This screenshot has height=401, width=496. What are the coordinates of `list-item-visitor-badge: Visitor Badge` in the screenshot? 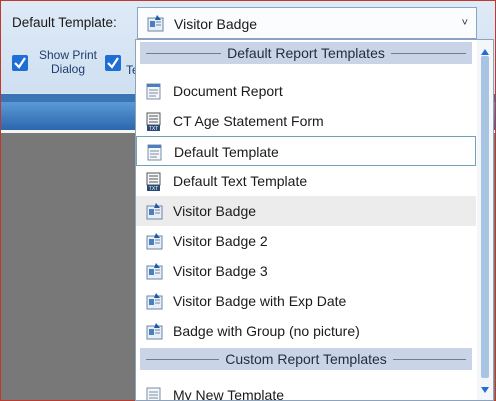 It's located at (306, 211).